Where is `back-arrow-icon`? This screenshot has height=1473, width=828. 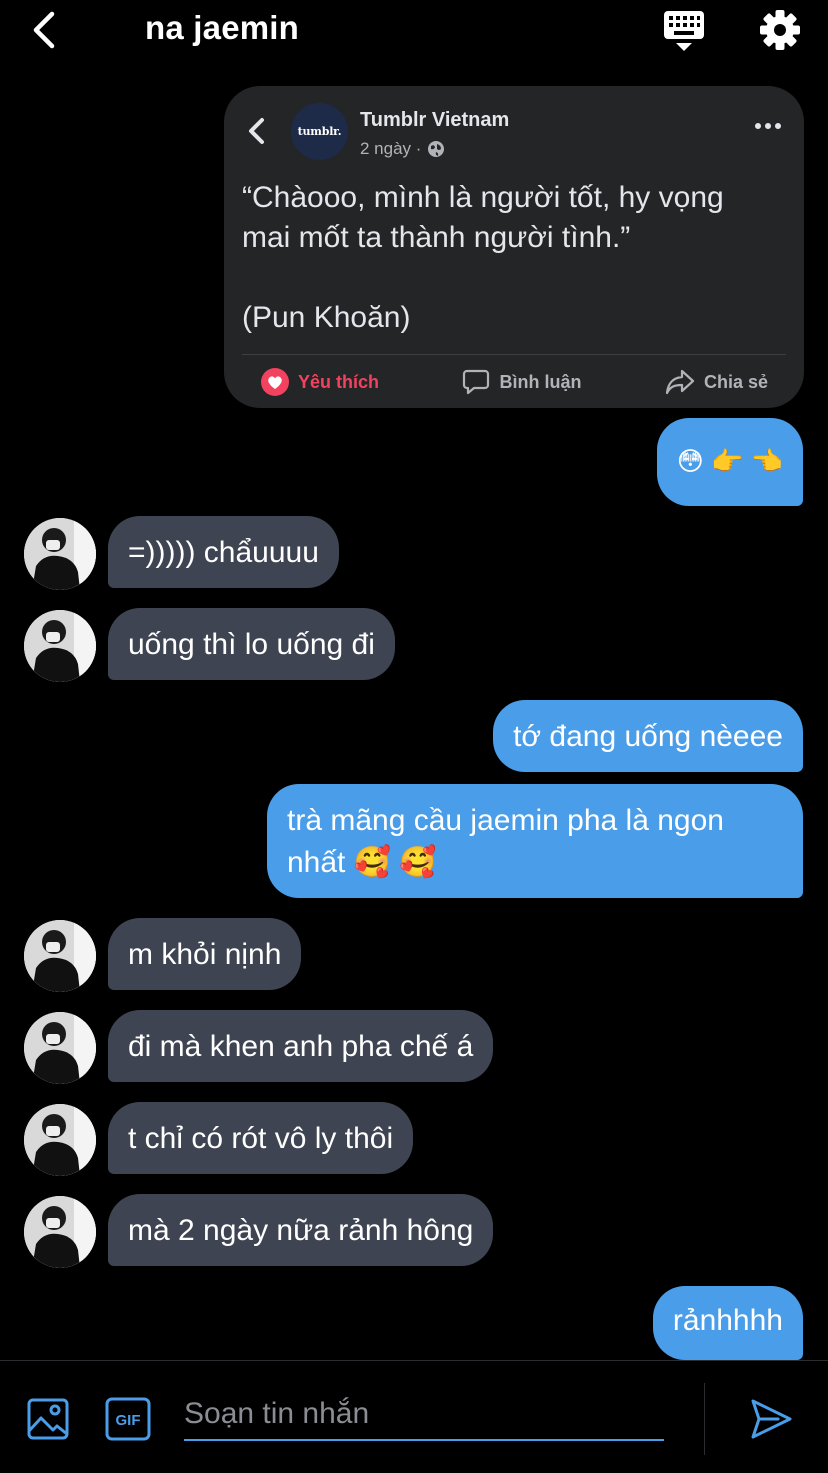
back-arrow-icon is located at coordinates (44, 30).